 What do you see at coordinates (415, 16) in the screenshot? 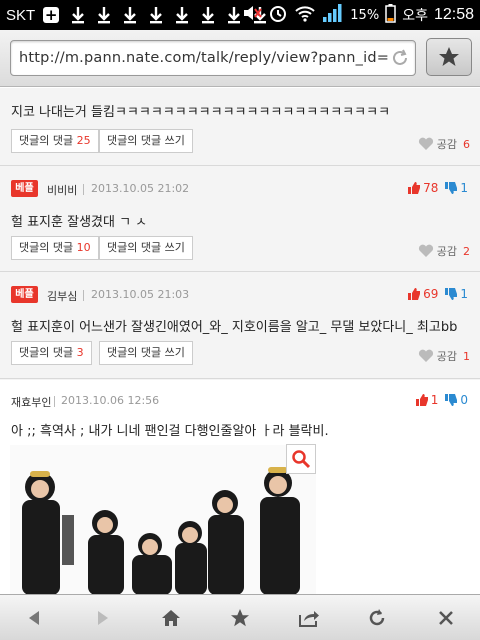
I see `ampm-label: 오후` at bounding box center [415, 16].